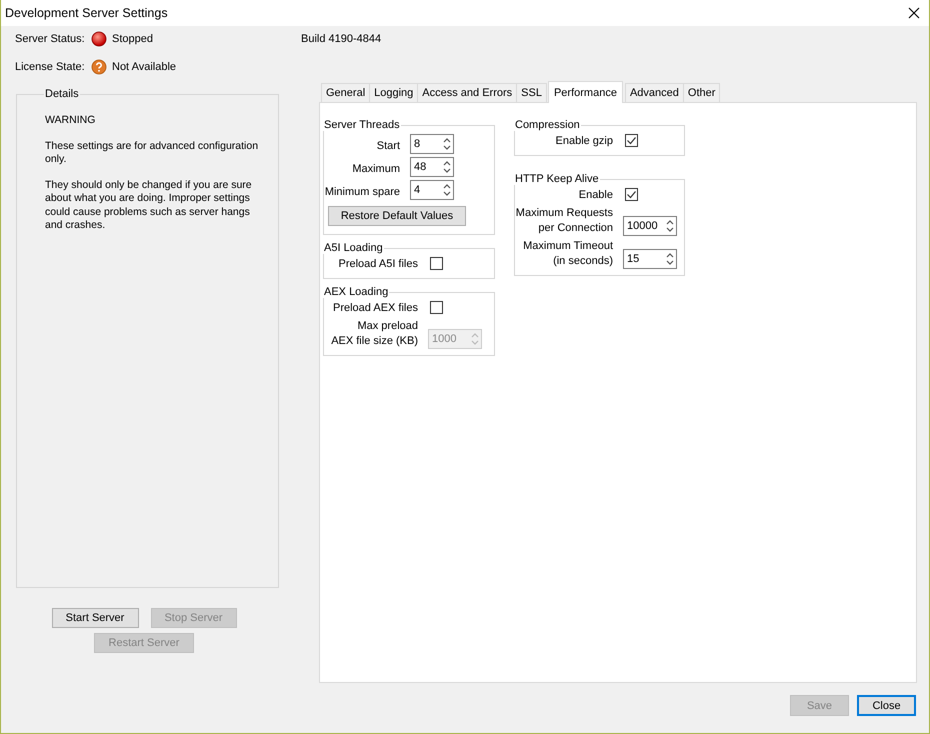 The height and width of the screenshot is (734, 930). Describe the element at coordinates (144, 67) in the screenshot. I see `status-value: Not Available` at that location.